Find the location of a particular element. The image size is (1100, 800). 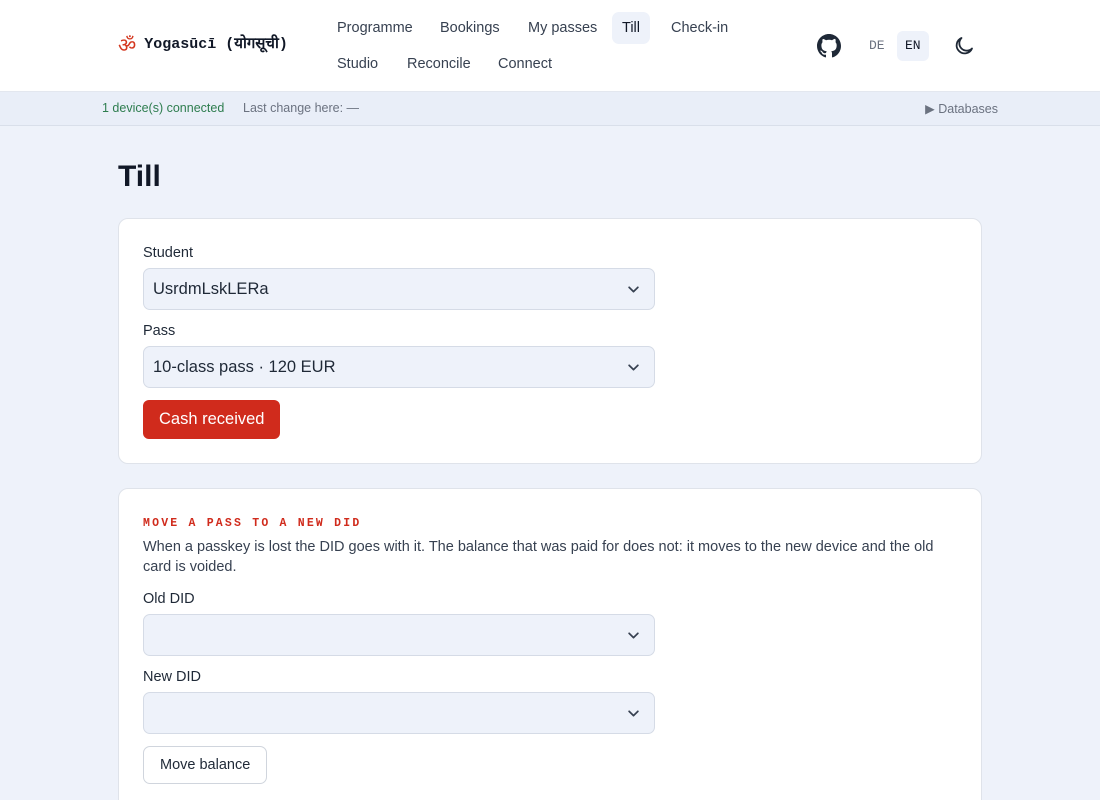

pass-label: Pass is located at coordinates (159, 331).